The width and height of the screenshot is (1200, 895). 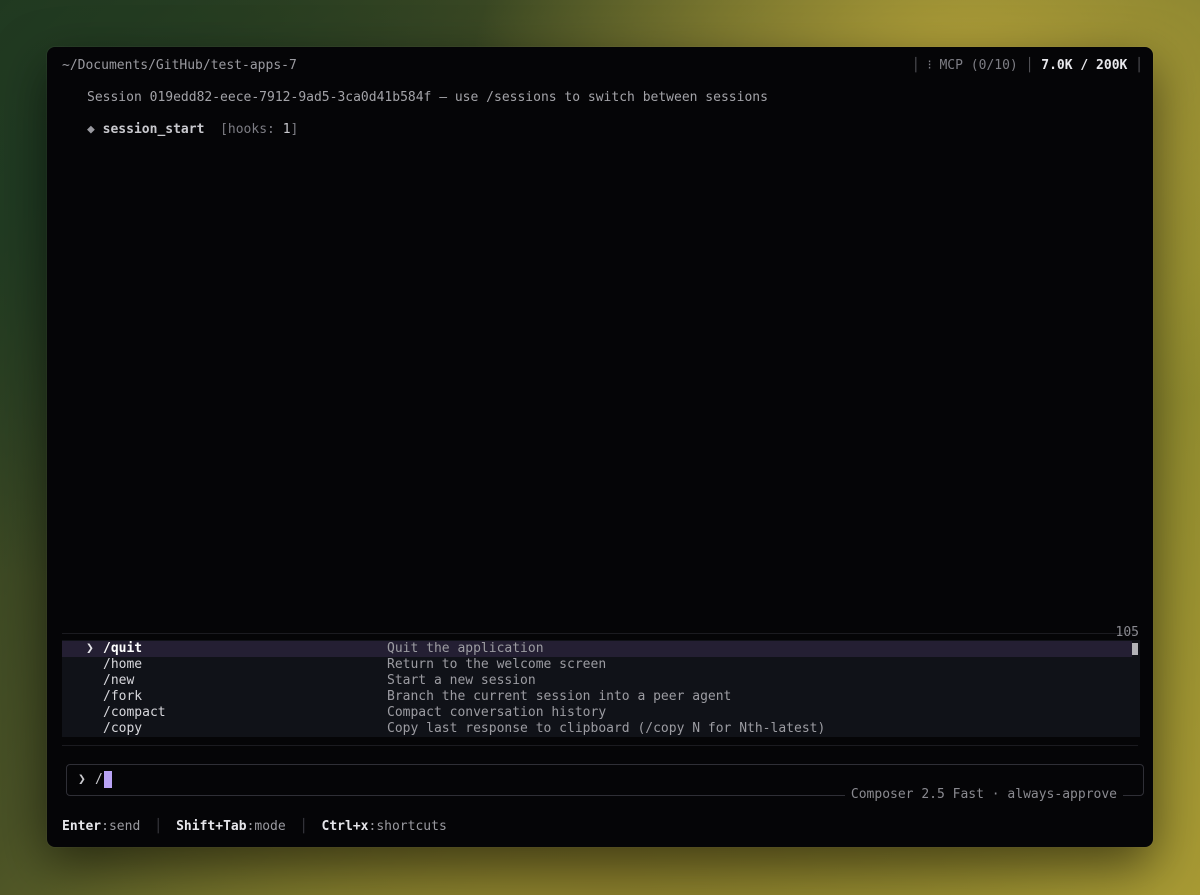 I want to click on mcp-label: MCP (0/10), so click(x=978, y=65).